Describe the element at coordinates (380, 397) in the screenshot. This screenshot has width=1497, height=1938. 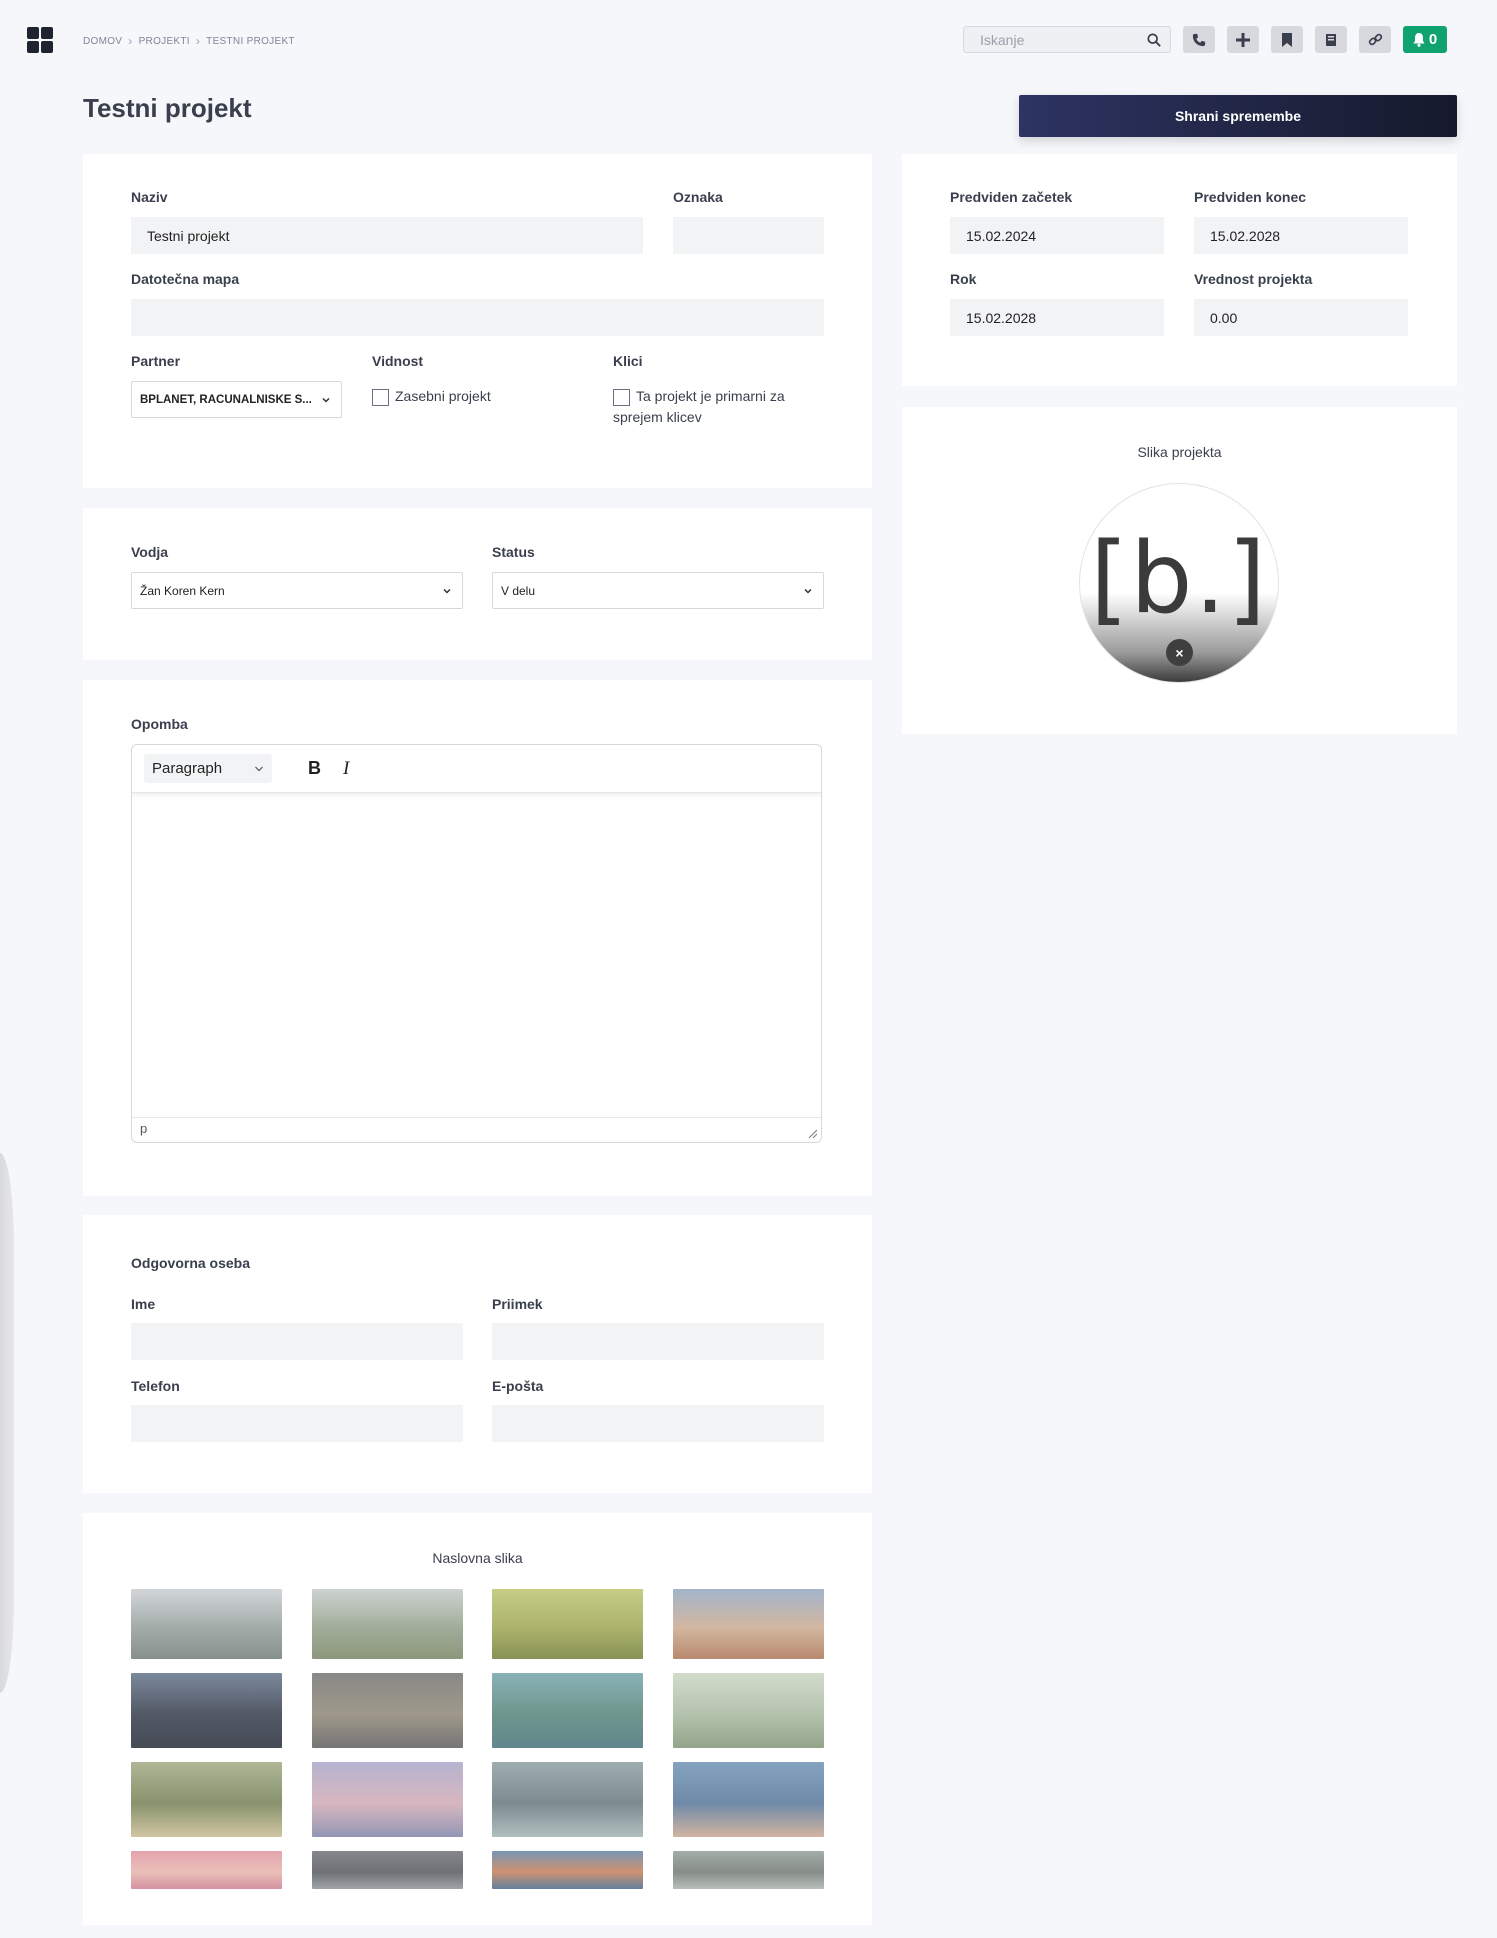
I see `private-project-checkbox` at that location.